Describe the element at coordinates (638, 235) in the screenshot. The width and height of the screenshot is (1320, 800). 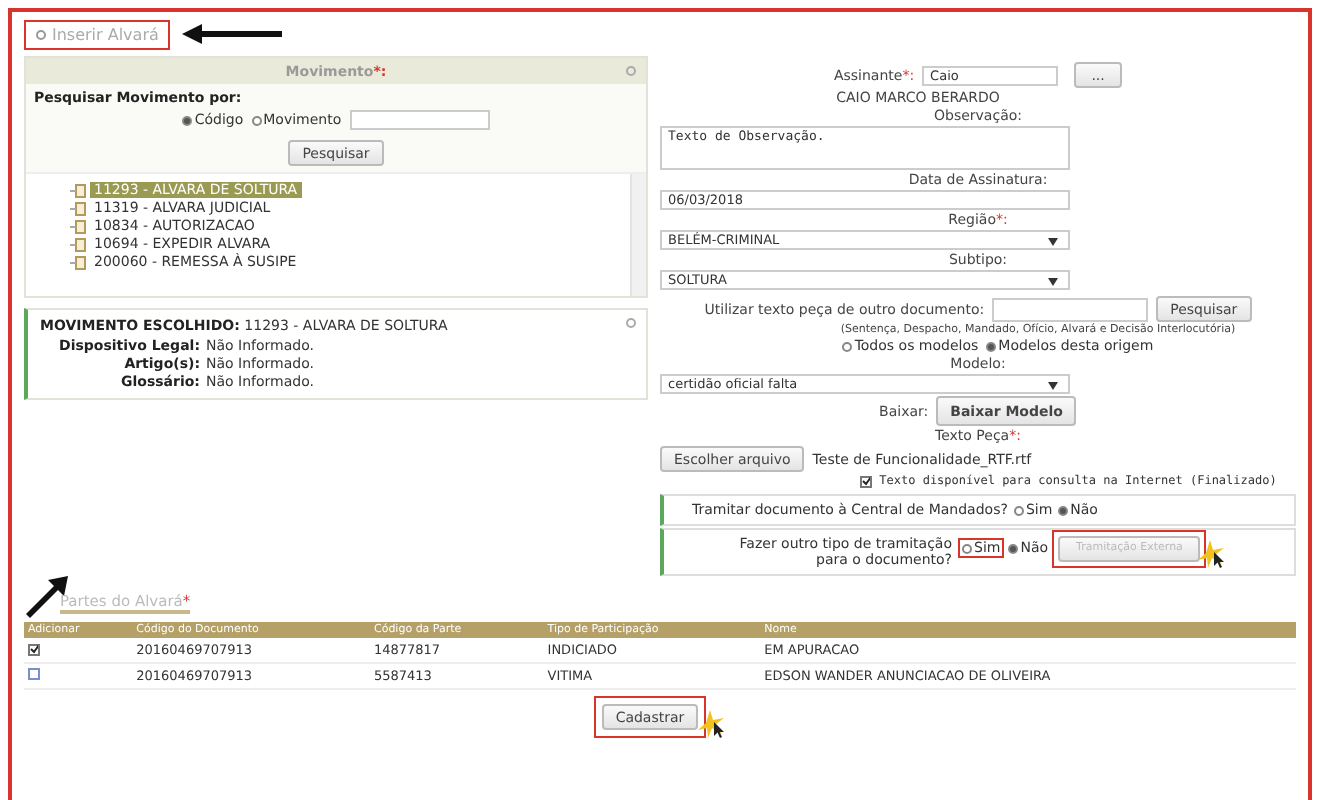
I see `scrollbar` at that location.